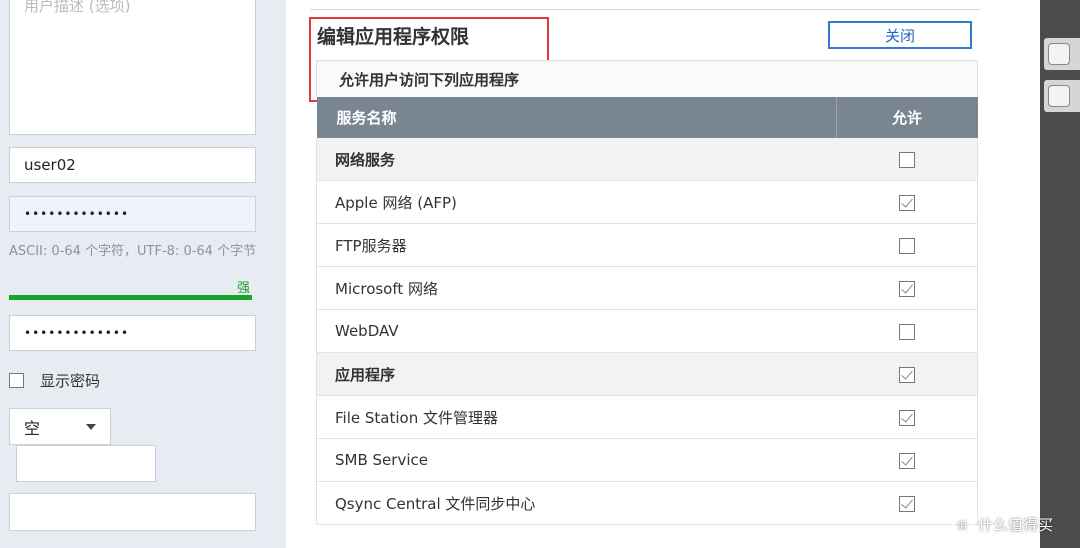 The image size is (1080, 548). Describe the element at coordinates (1016, 525) in the screenshot. I see `watermark-text: 什么值得买` at that location.